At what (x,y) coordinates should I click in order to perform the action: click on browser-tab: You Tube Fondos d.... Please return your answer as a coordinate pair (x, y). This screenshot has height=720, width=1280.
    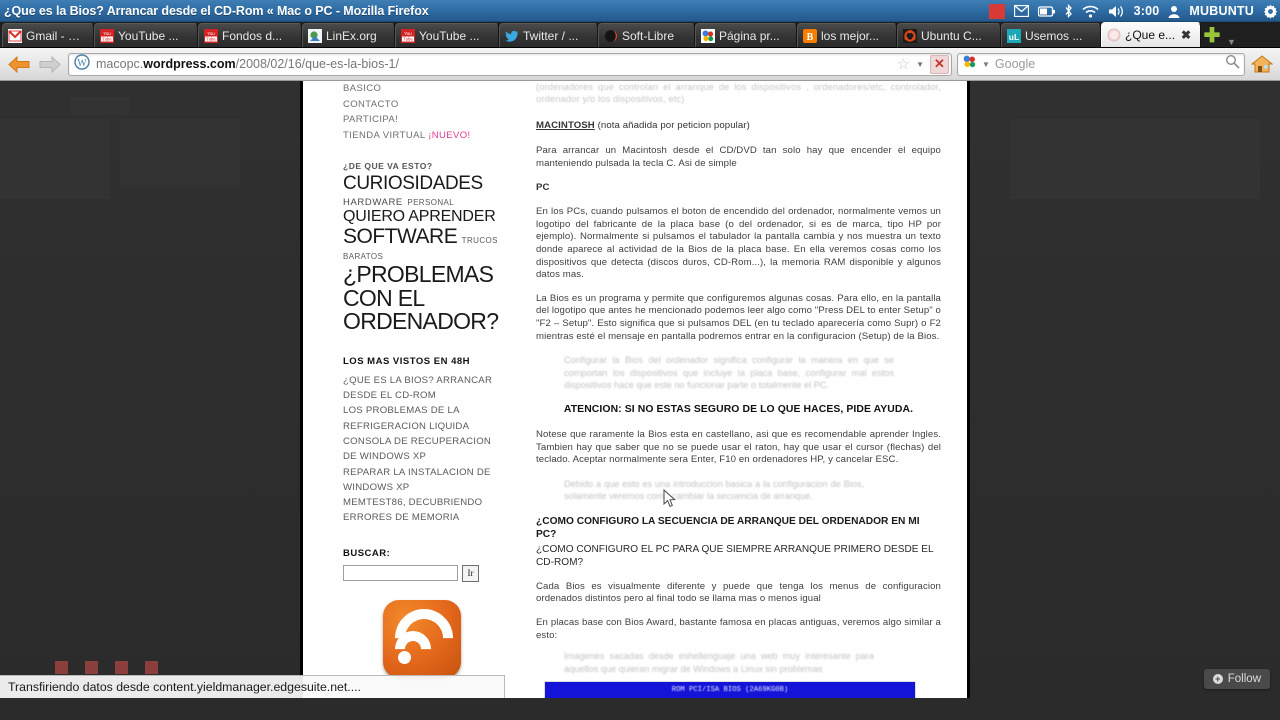
    Looking at the image, I should click on (250, 35).